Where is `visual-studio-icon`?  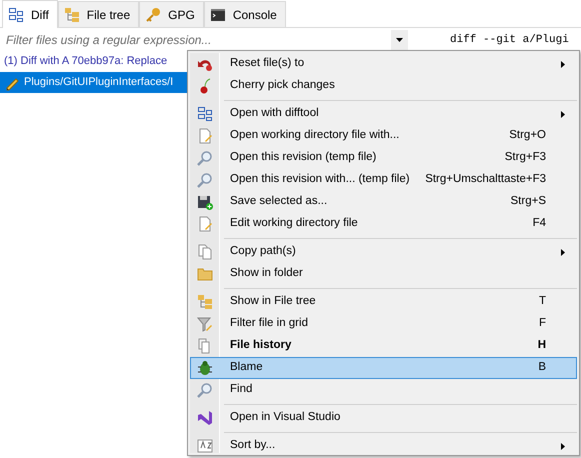
visual-studio-icon is located at coordinates (205, 418).